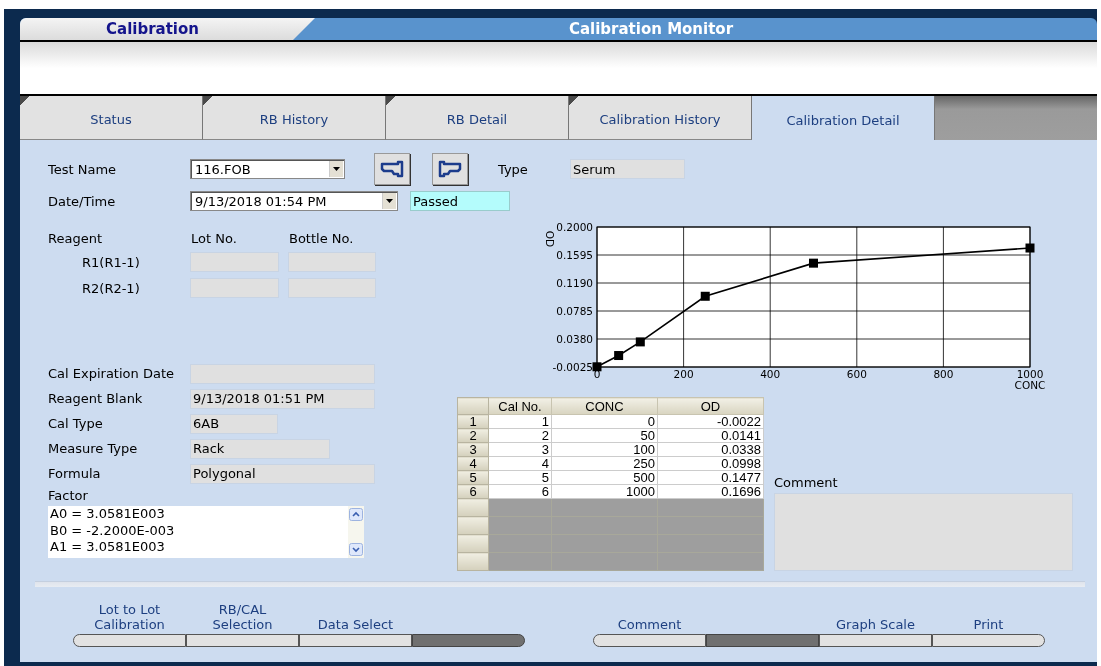  I want to click on scroll-down-icon, so click(356, 549).